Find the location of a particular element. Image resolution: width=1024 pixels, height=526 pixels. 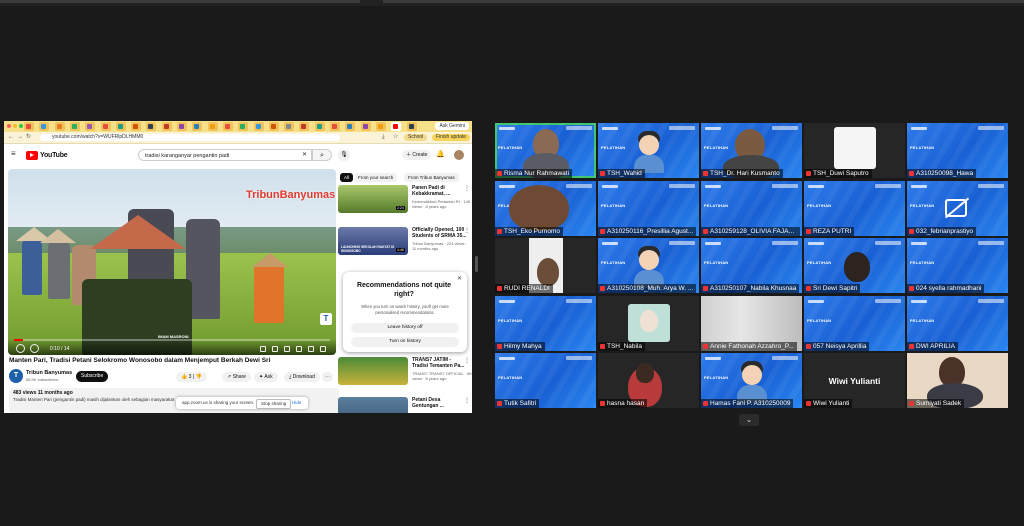

participant-tile: PELATIHAN Tutik Safitri is located at coordinates (545, 380).